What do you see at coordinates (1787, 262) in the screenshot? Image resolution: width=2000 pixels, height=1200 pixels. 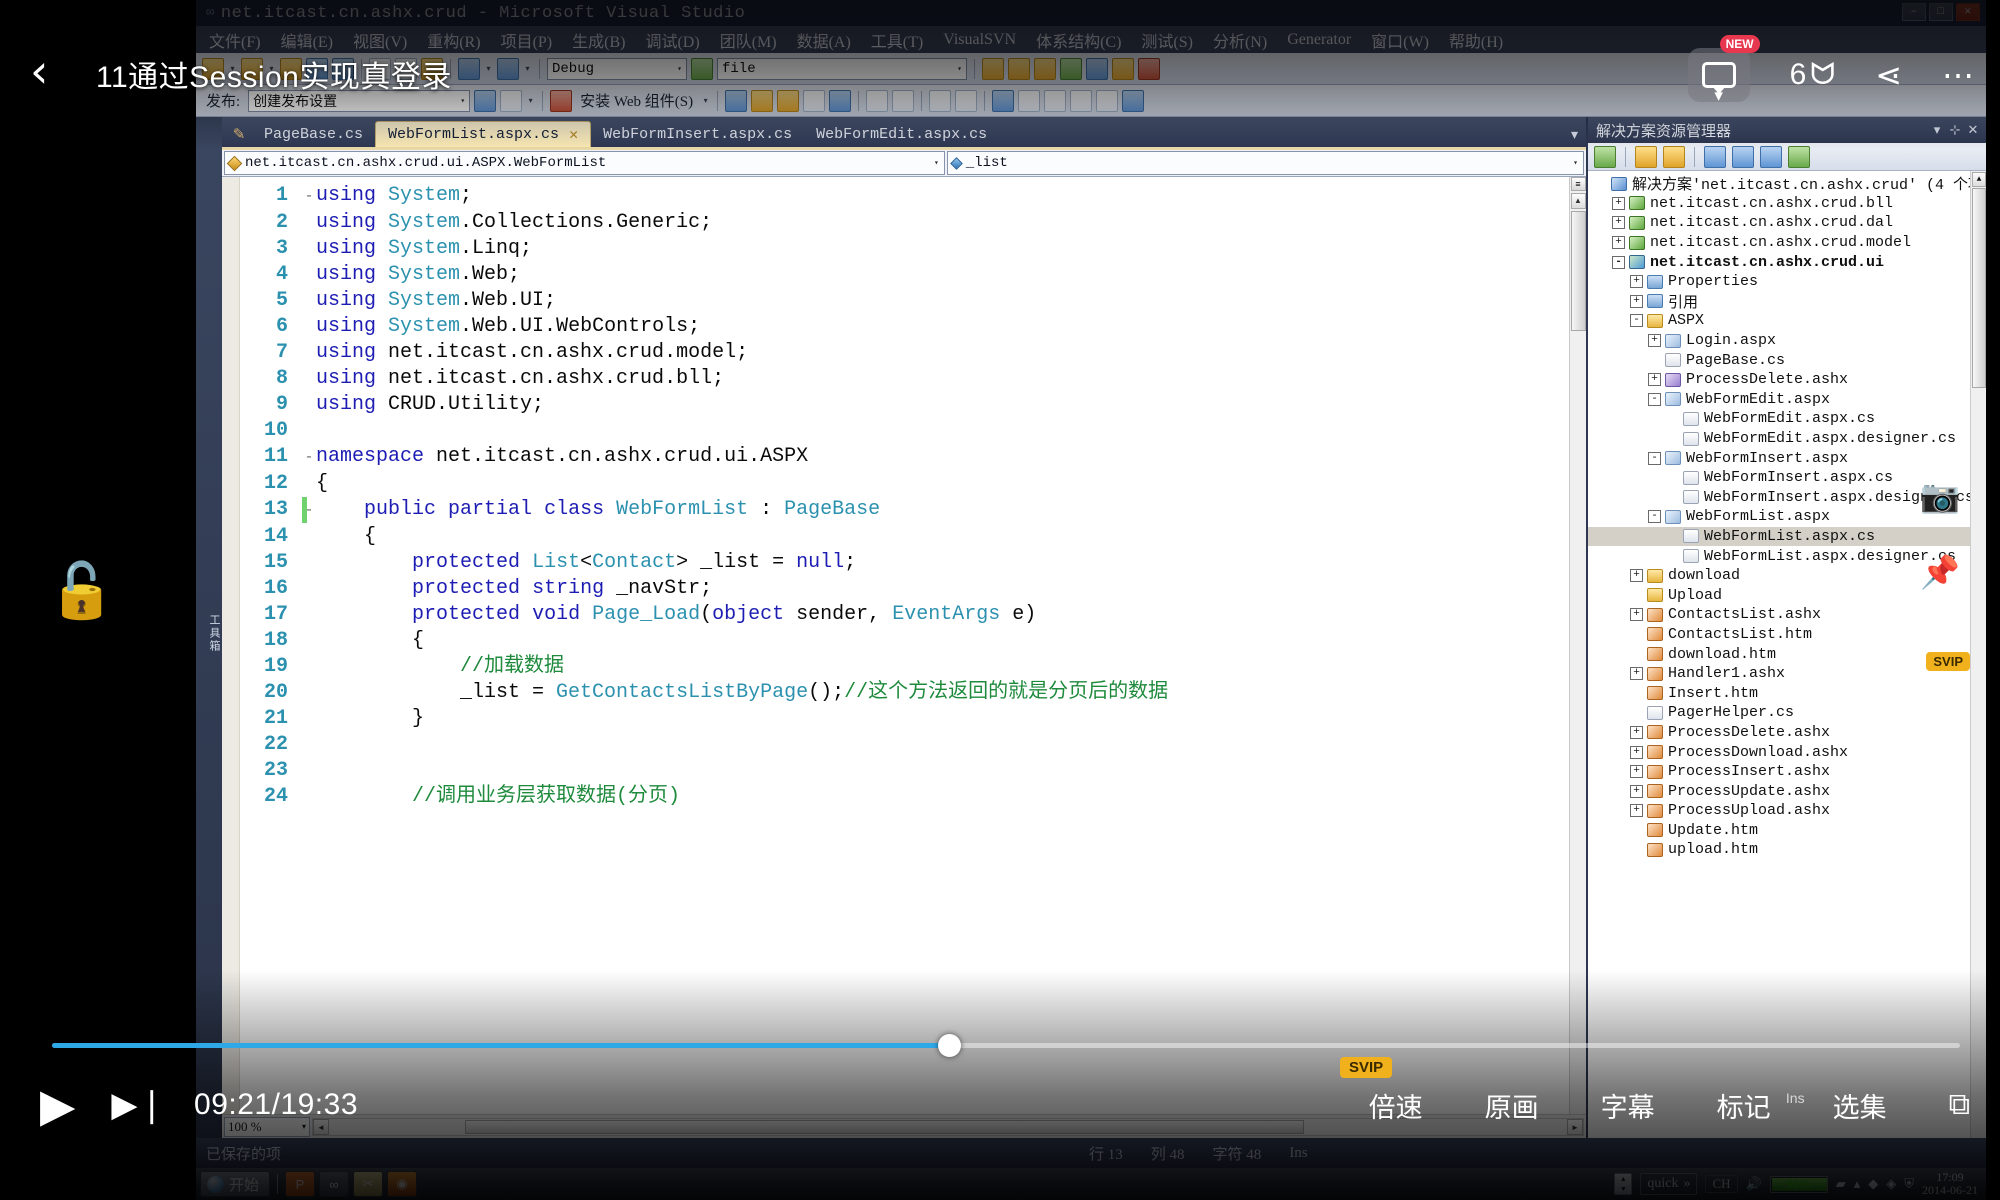 I see `tree-item: - net.itcast.cn.ashx.crud.ui` at bounding box center [1787, 262].